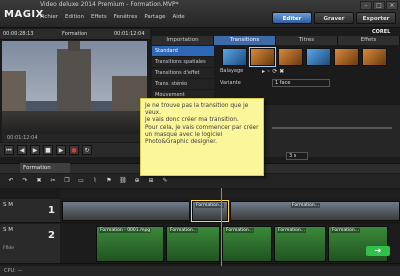 The width and height of the screenshot is (400, 276). Describe the element at coordinates (297, 156) in the screenshot. I see `duration-field: 3 s` at that location.